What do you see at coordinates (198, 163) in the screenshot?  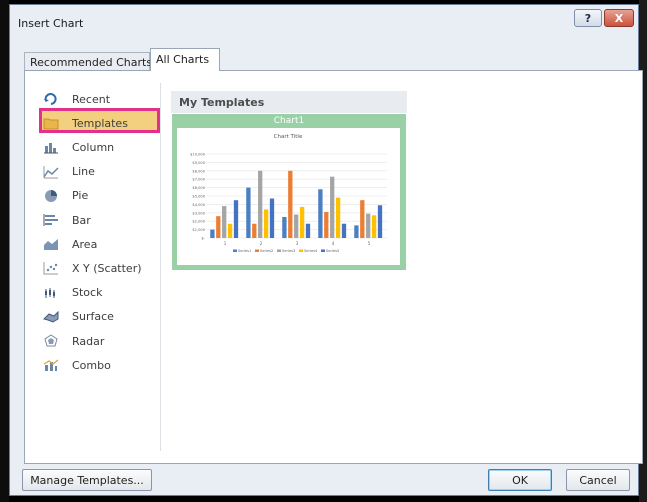 I see `y-tick-label: $9,000` at bounding box center [198, 163].